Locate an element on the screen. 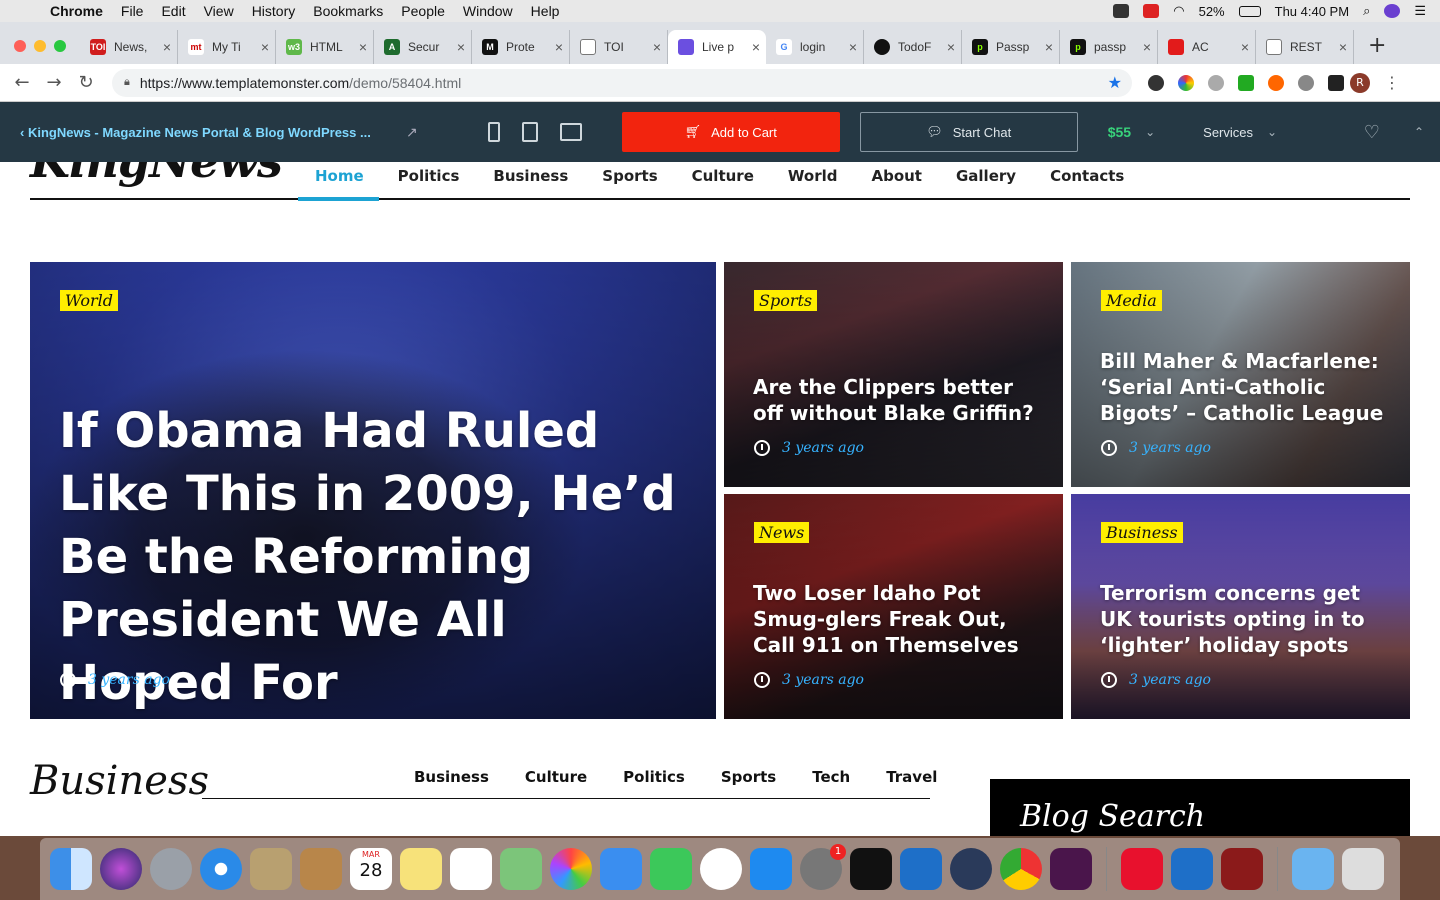  terminal-icon is located at coordinates (871, 869).